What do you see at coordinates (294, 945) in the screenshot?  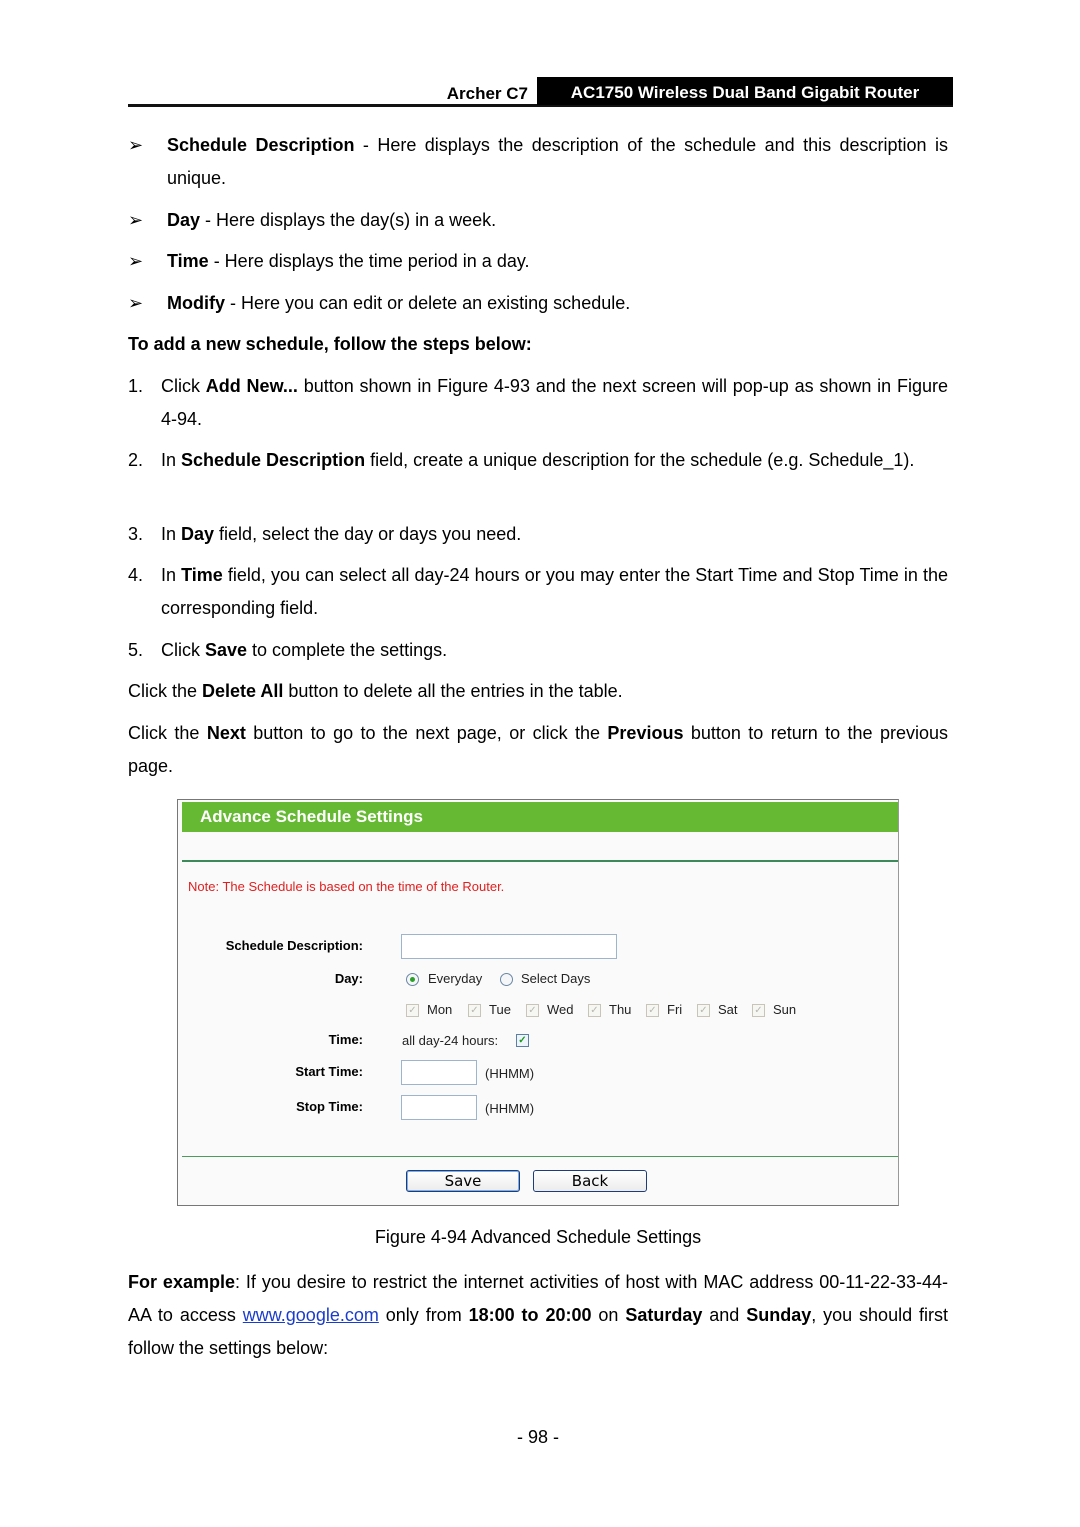 I see `schedule-description-label: Schedule Description:` at bounding box center [294, 945].